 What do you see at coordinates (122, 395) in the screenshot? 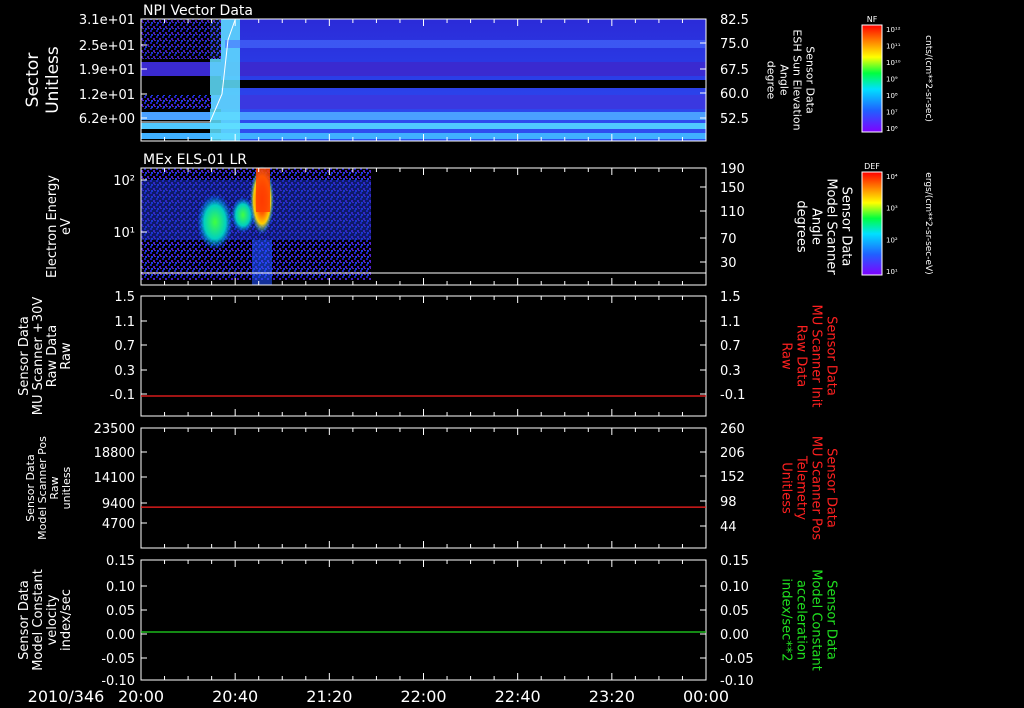
I see `y-tick-label: -0.1` at bounding box center [122, 395].